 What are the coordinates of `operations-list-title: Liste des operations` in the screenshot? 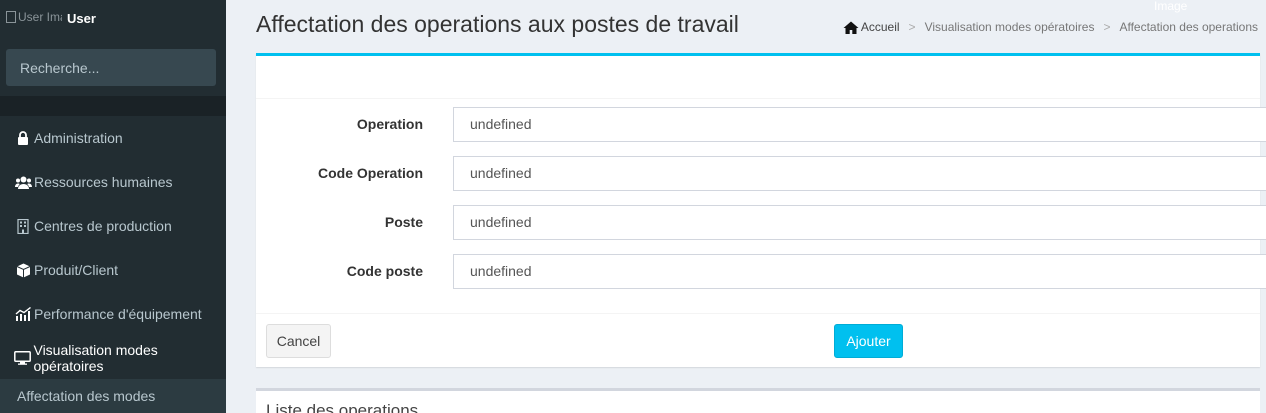 It's located at (342, 407).